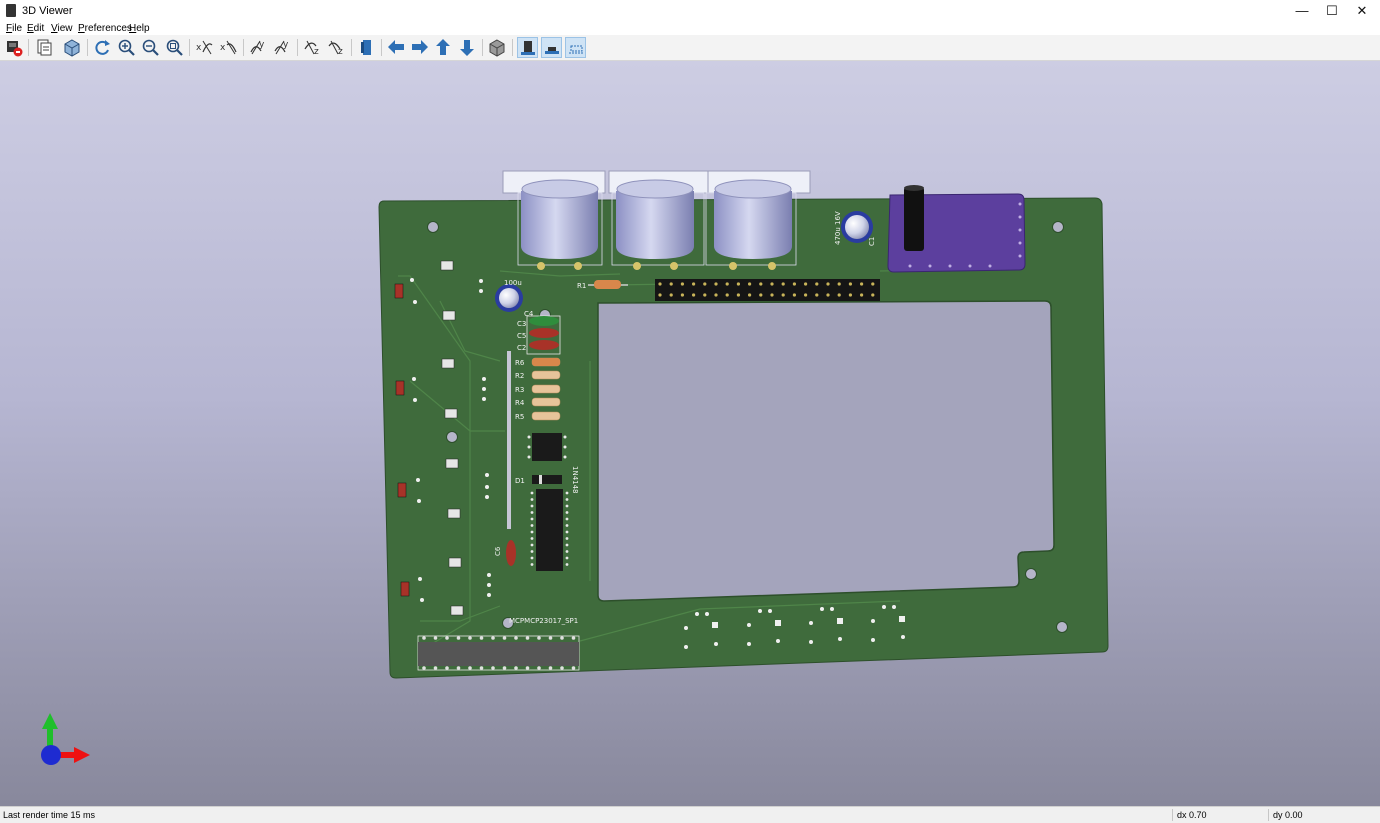  What do you see at coordinates (467, 47) in the screenshot?
I see `move-down-icon` at bounding box center [467, 47].